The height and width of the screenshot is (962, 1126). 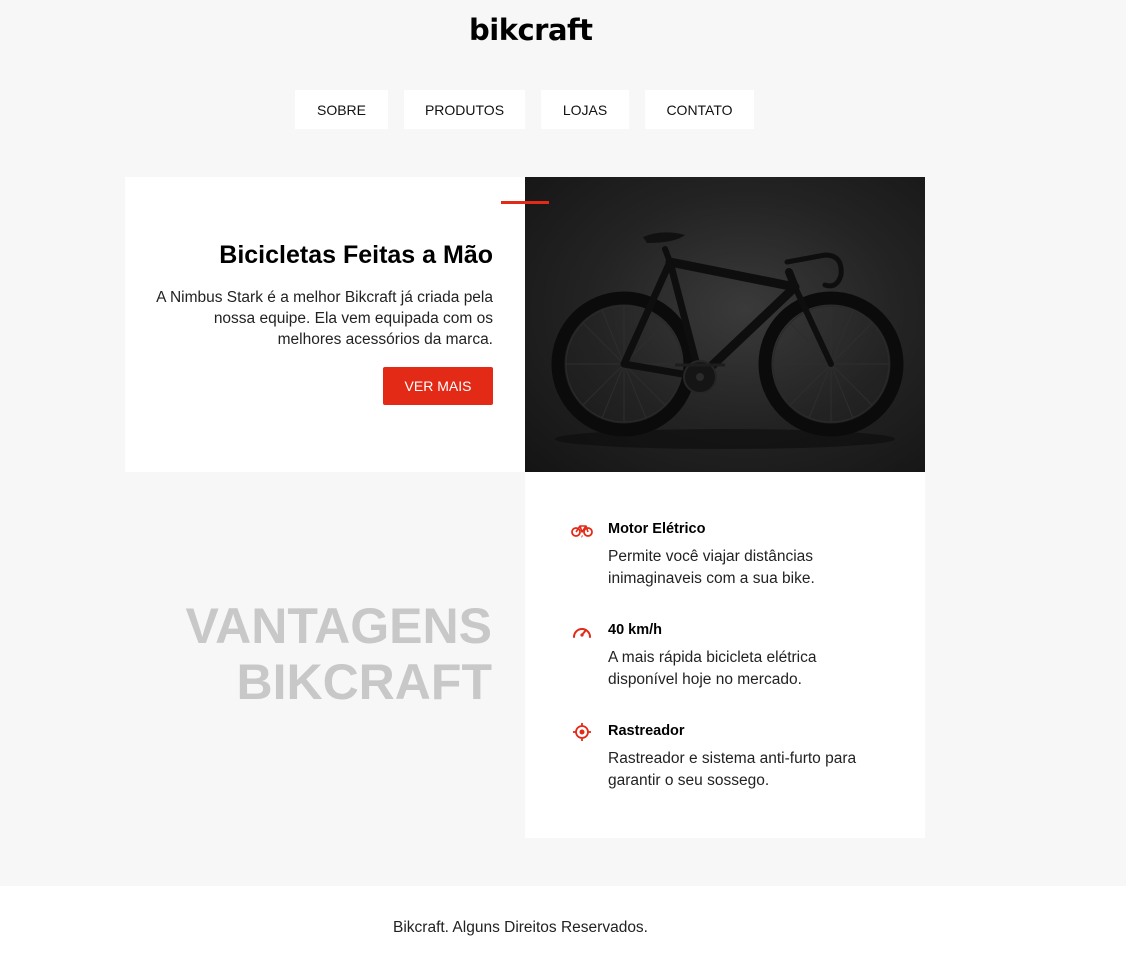 I want to click on footer: Bikcraft. Alguns Direitos Reservados., so click(x=563, y=924).